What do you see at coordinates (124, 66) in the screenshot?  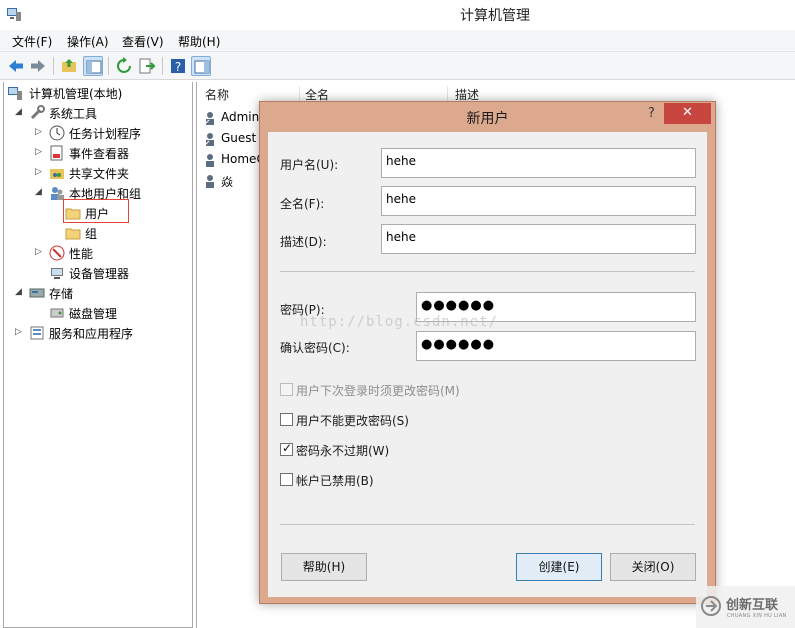 I see `refresh-icon` at bounding box center [124, 66].